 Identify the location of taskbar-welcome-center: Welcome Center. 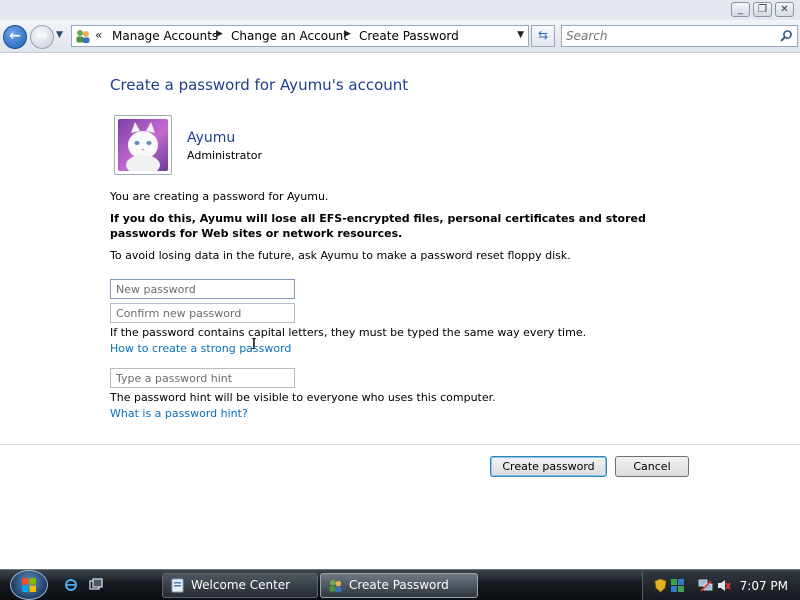
(240, 585).